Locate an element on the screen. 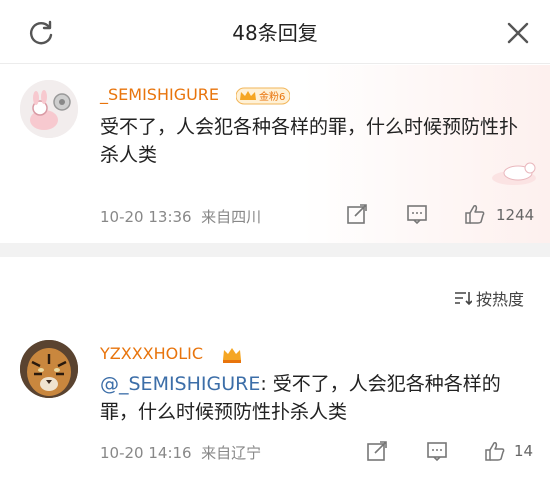  username: _SEMISHIGURE is located at coordinates (159, 94).